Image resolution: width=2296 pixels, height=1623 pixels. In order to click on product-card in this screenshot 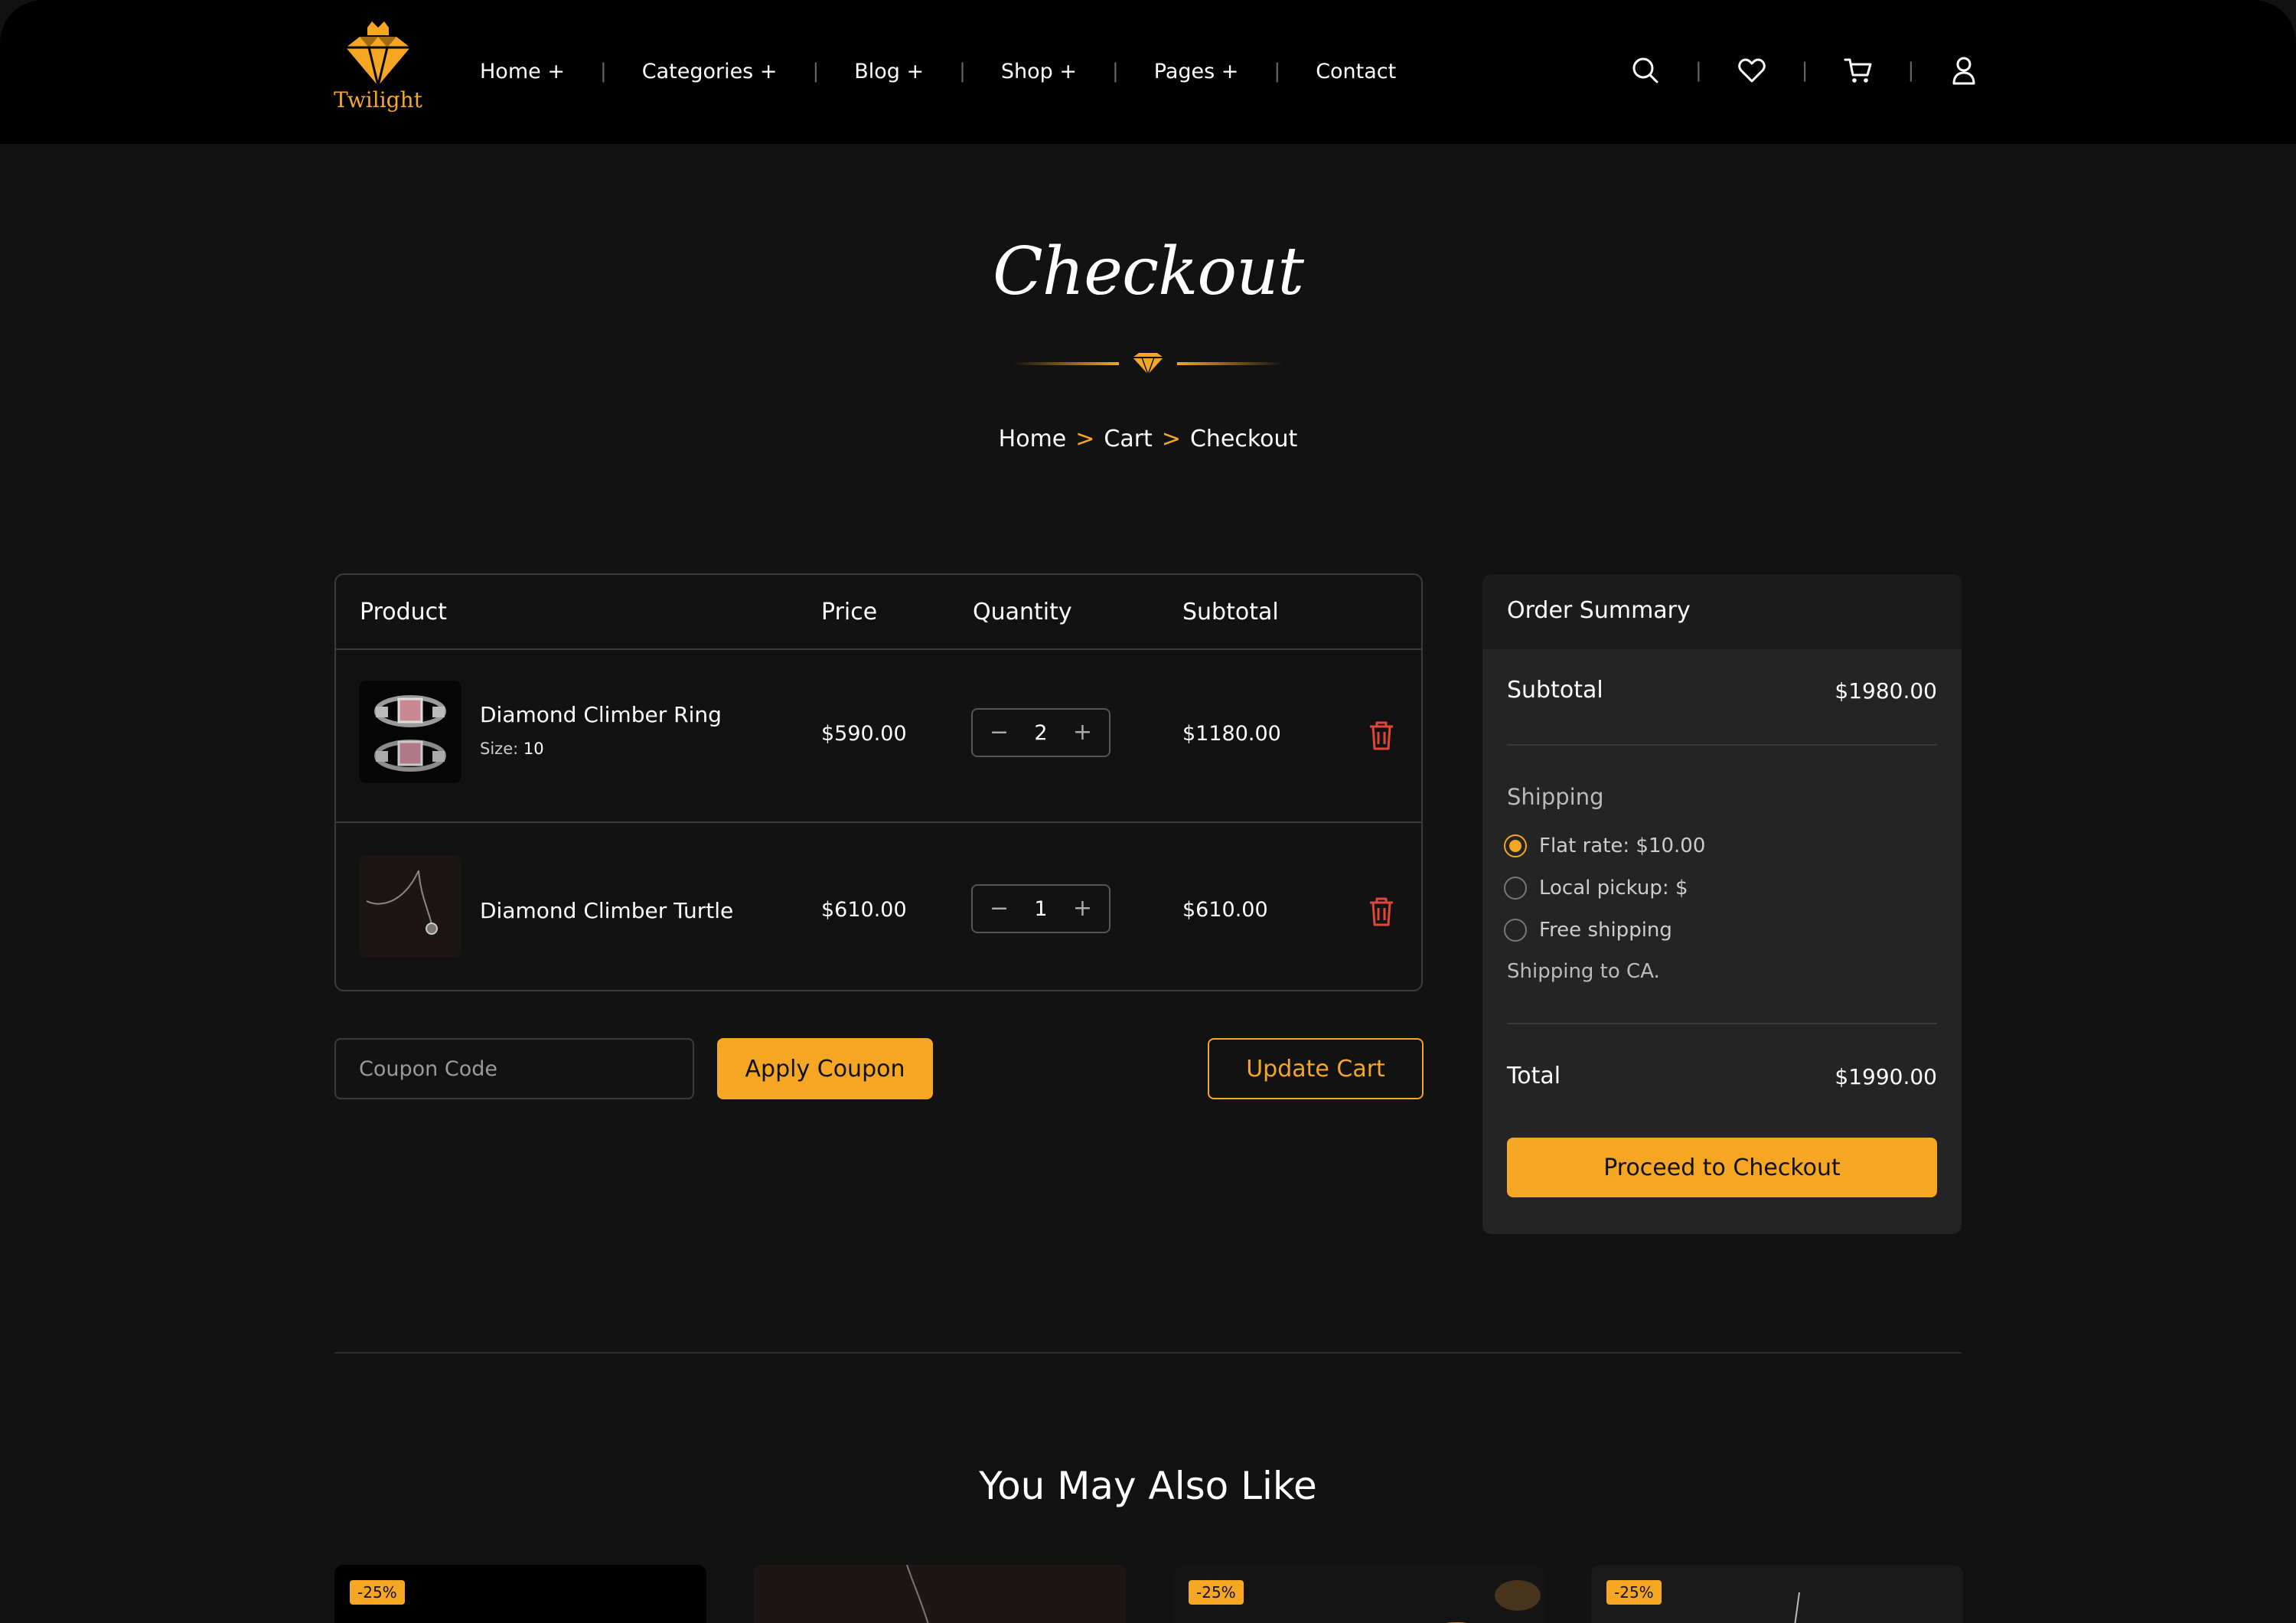, I will do `click(940, 1594)`.